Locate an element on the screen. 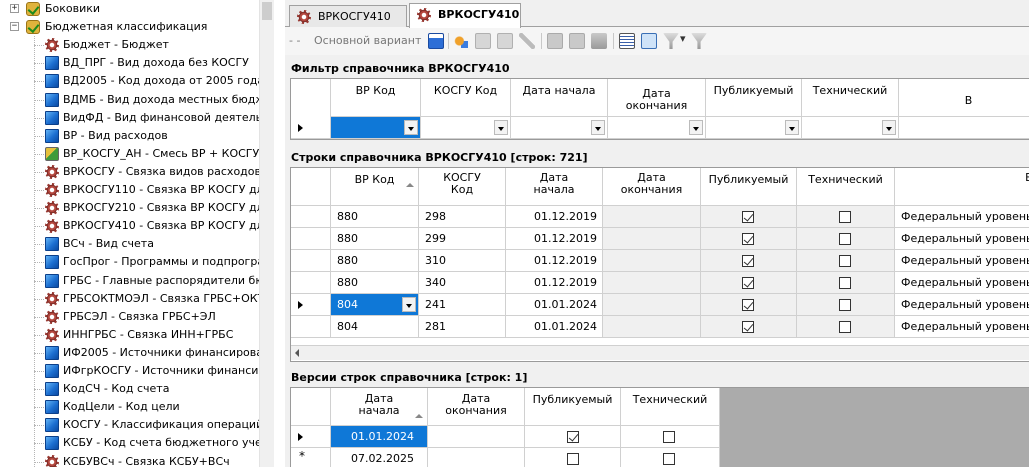 The height and width of the screenshot is (467, 1029). rows-column-header: ВР Код is located at coordinates (375, 187).